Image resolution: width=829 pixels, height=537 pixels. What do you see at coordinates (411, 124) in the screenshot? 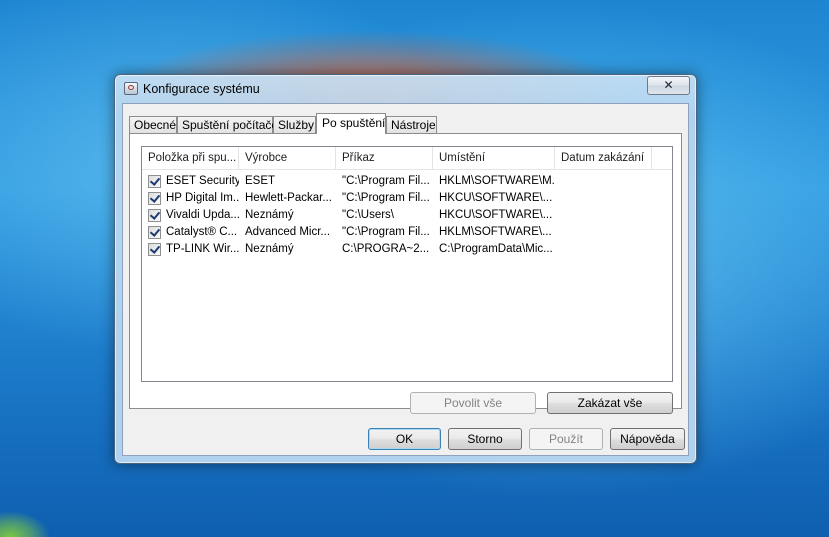
I see `tab-tools: Nástroje` at bounding box center [411, 124].